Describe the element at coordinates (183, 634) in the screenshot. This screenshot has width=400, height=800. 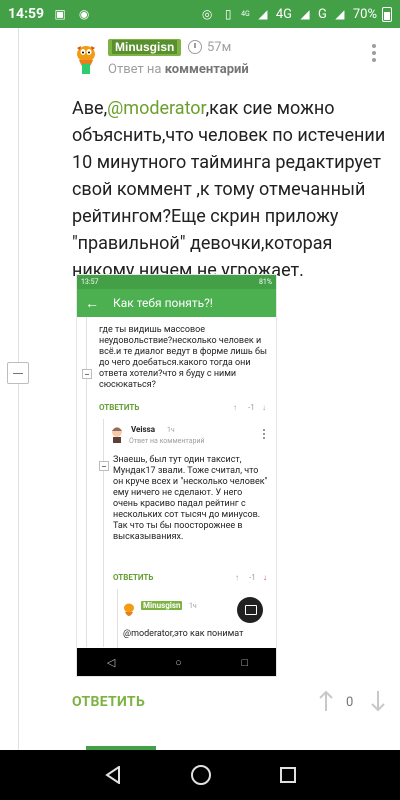
I see `embed-third-comment: @moderator,это как понимат` at that location.